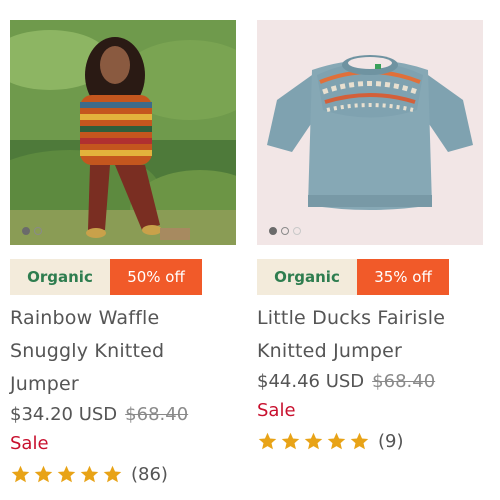  I want to click on product-title-line: Little Ducks Fairisle, so click(370, 318).